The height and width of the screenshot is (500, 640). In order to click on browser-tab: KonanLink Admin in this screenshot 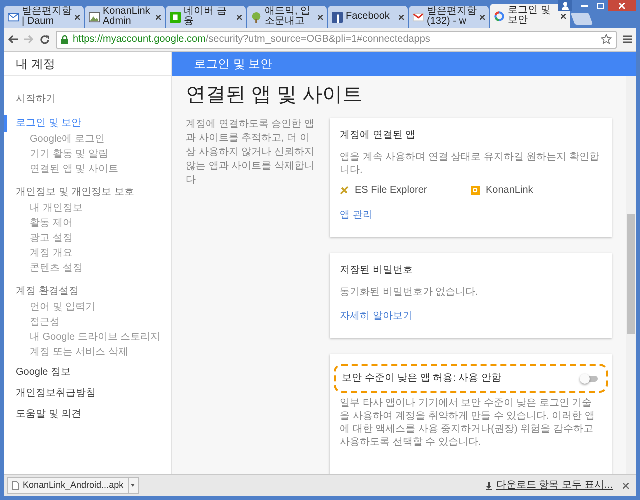, I will do `click(125, 17)`.